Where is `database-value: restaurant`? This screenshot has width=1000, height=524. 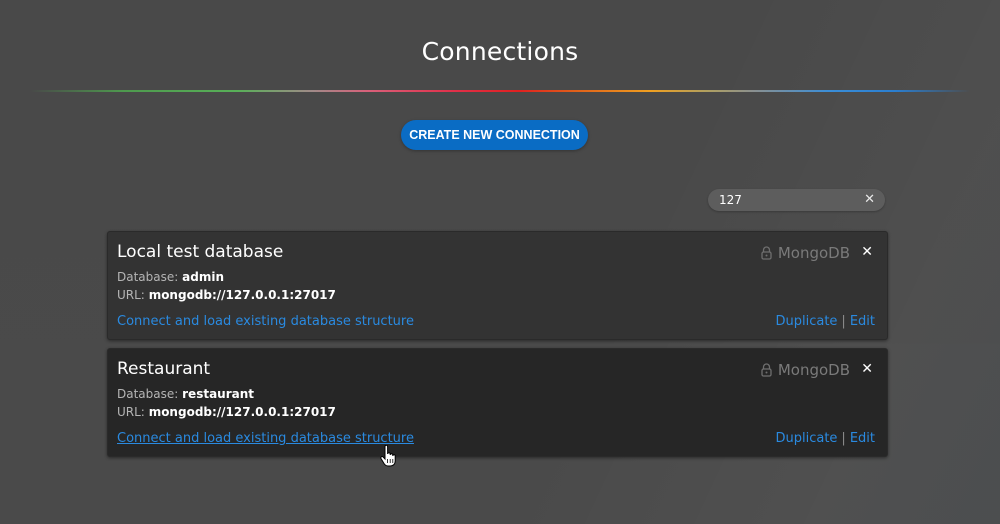 database-value: restaurant is located at coordinates (218, 394).